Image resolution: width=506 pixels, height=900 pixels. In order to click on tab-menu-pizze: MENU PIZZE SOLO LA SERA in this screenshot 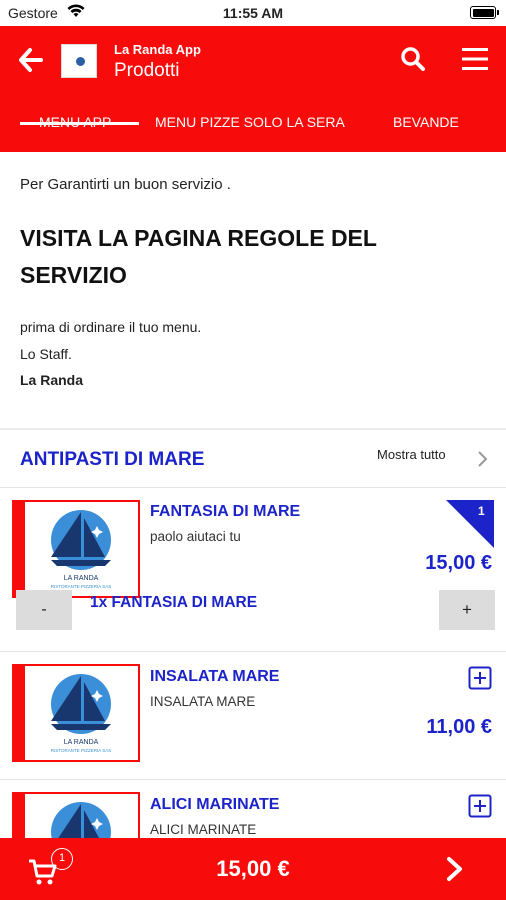, I will do `click(250, 122)`.